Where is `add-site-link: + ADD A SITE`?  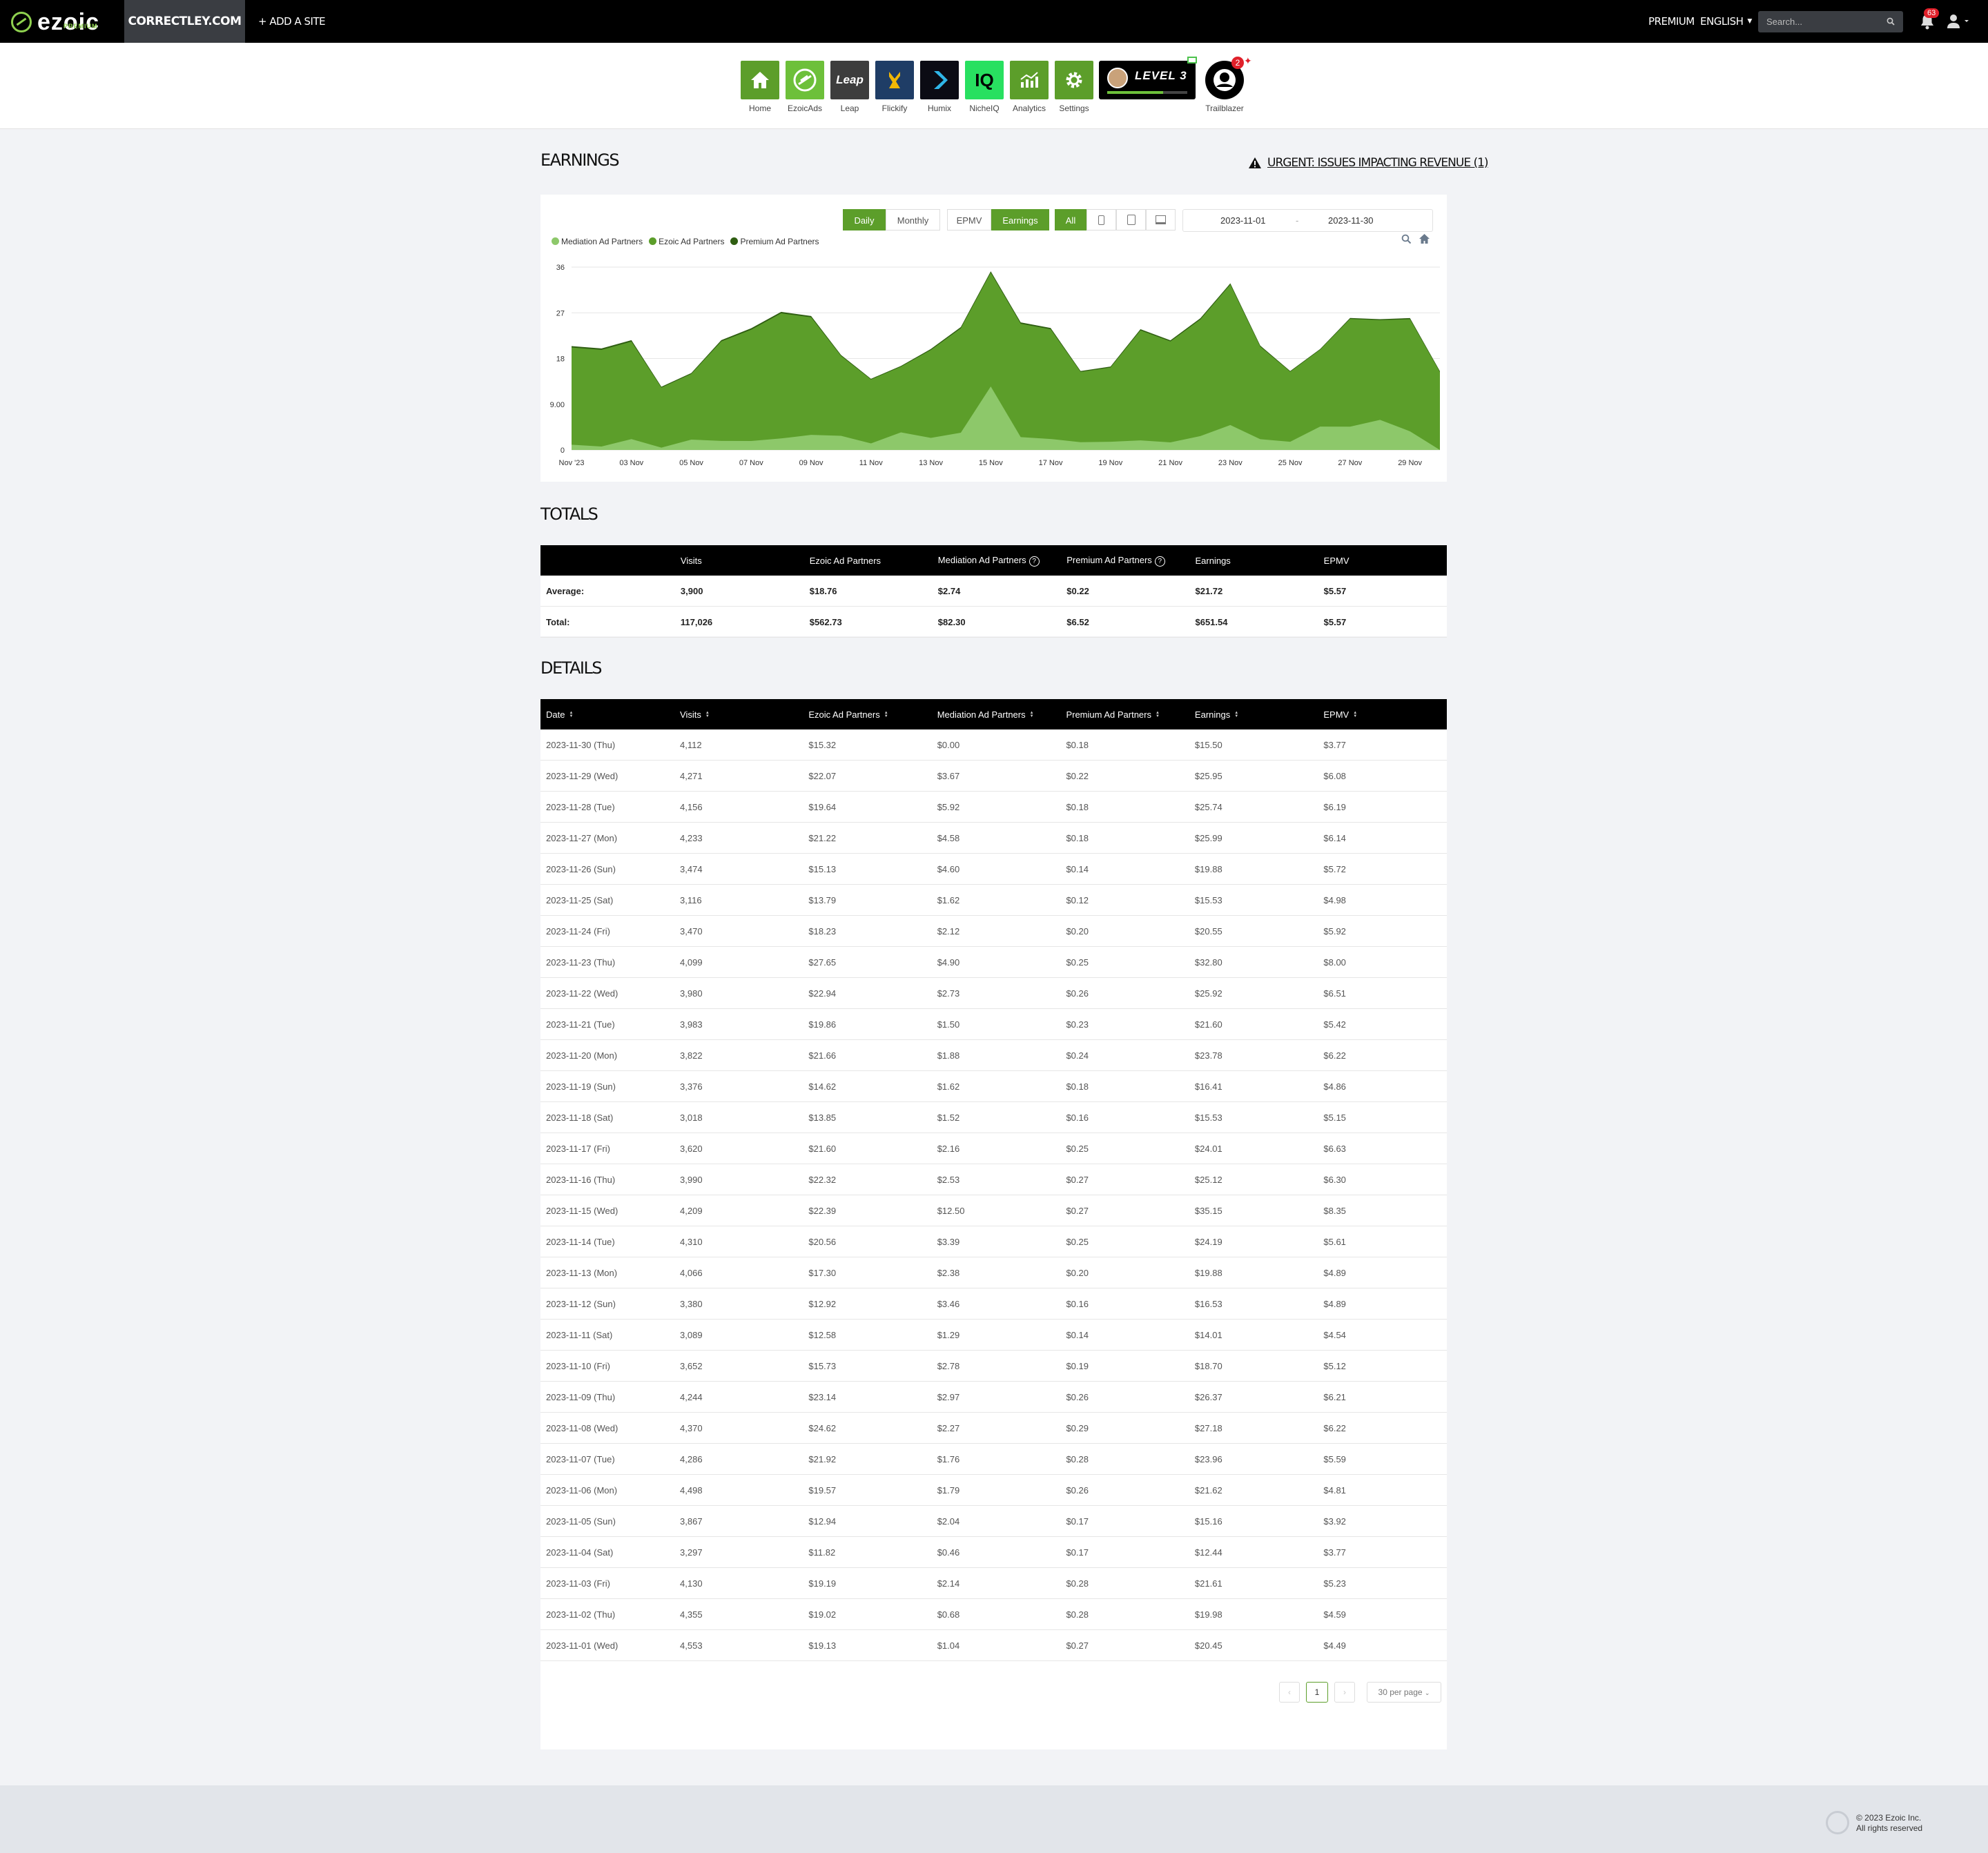
add-site-link: + ADD A SITE is located at coordinates (292, 21).